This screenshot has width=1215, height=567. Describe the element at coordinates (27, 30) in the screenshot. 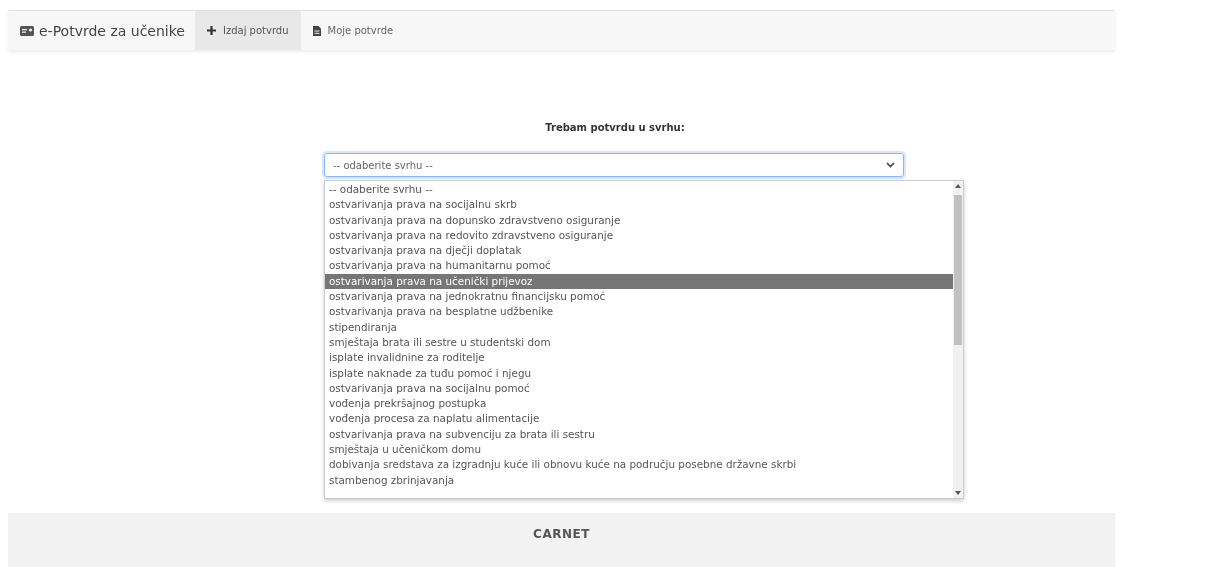

I see `id-card-icon` at that location.